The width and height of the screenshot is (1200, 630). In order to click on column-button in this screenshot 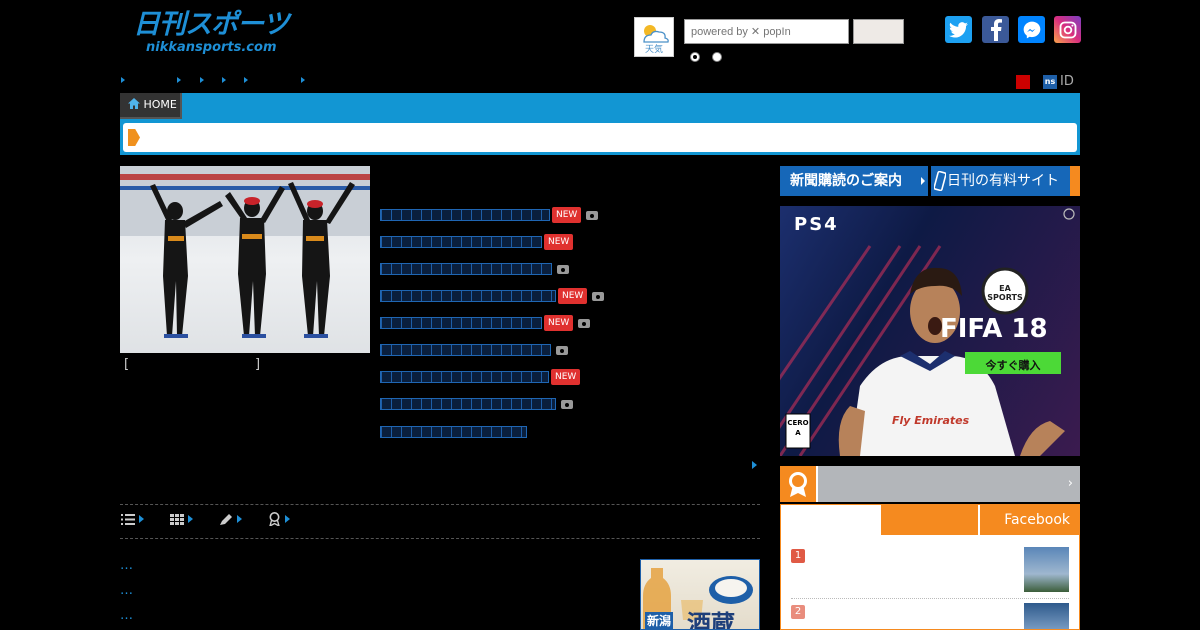, I will do `click(230, 519)`.